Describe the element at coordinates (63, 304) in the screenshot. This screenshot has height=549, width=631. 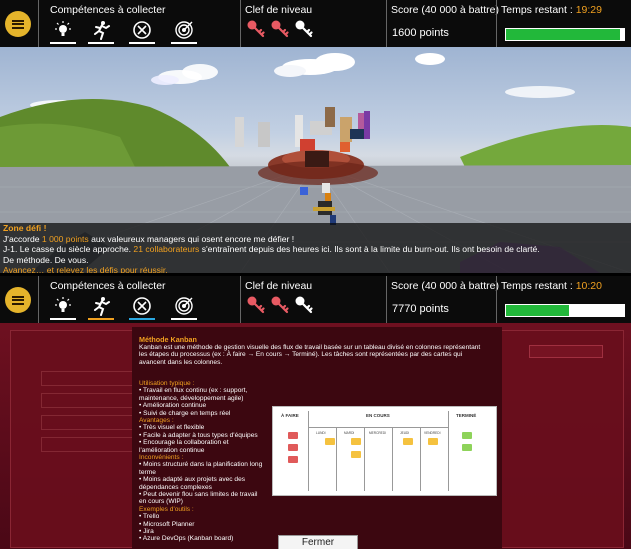
I see `lightbulb-icon` at that location.